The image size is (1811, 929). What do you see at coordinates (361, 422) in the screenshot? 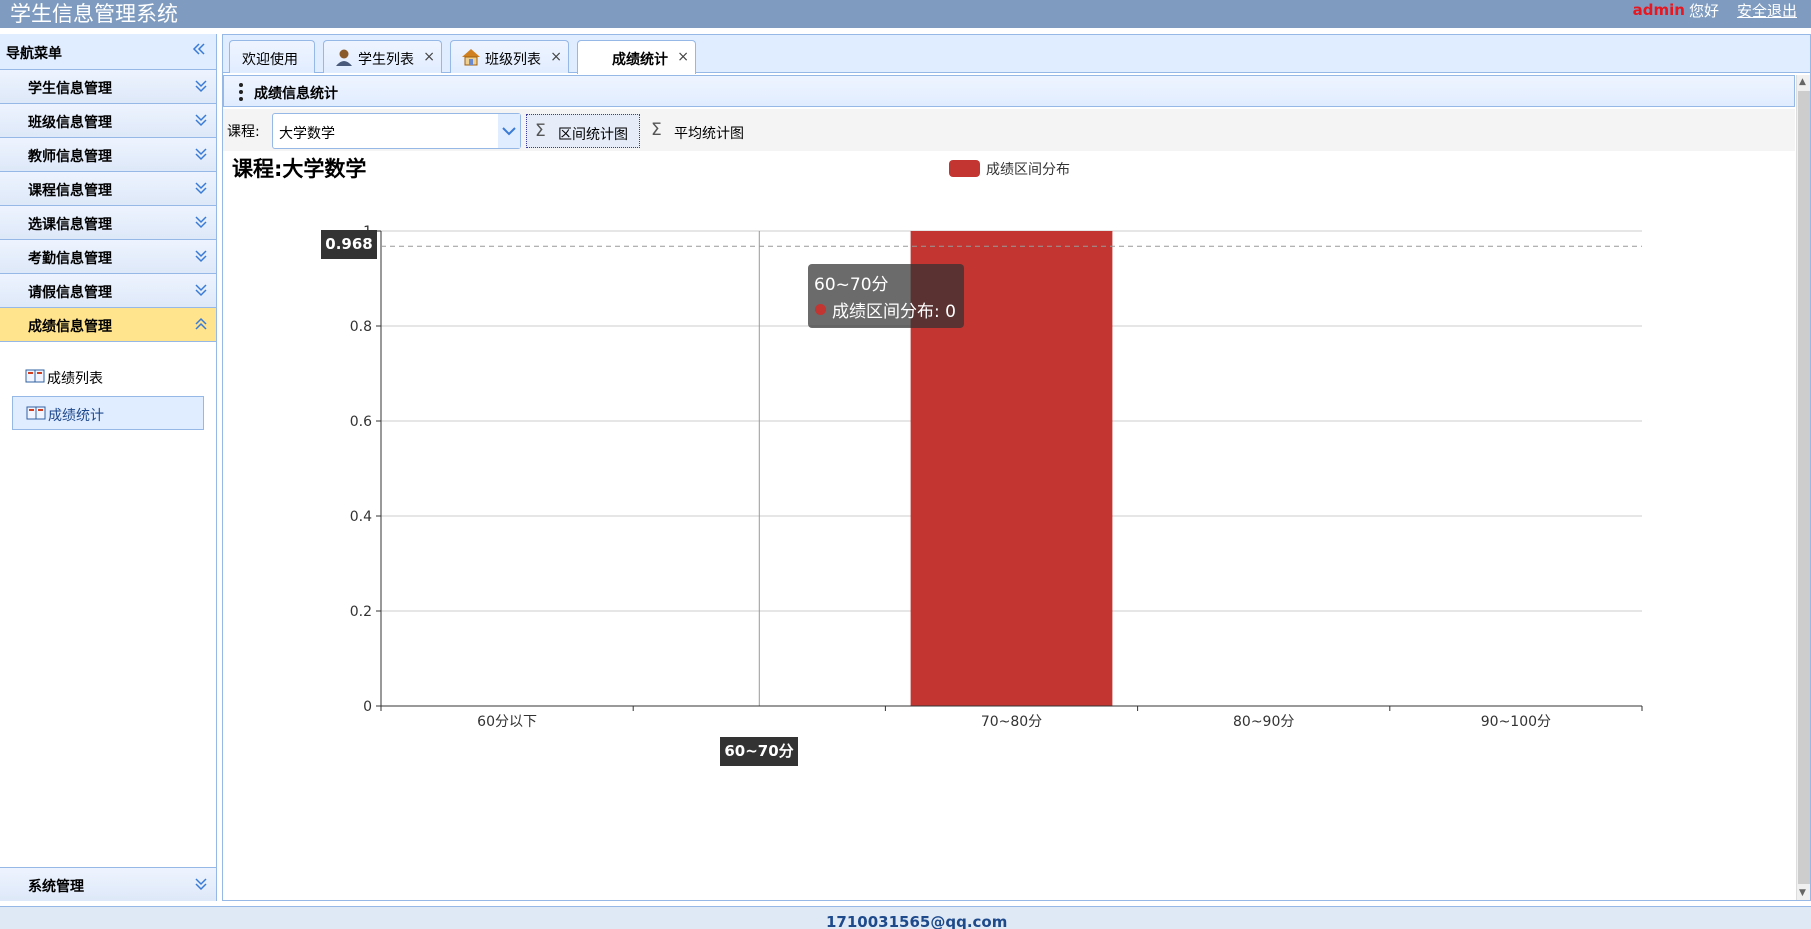
I see `y-tick-label: 0.6` at bounding box center [361, 422].